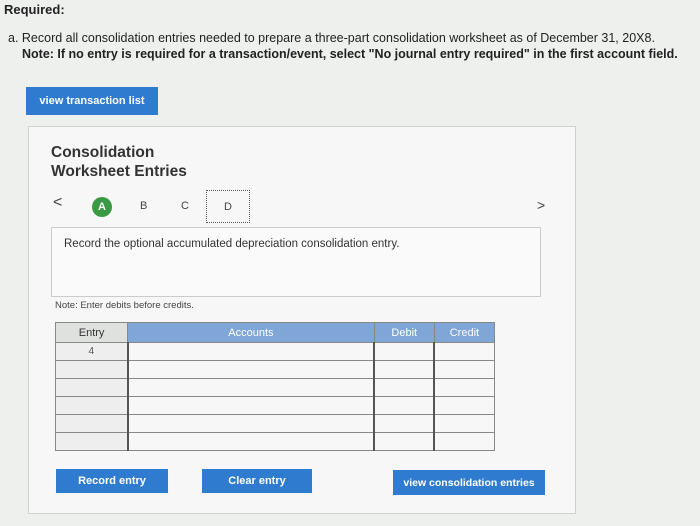 This screenshot has height=526, width=700. Describe the element at coordinates (469, 482) in the screenshot. I see `view-consolidation-entries-button: view consolidation entries` at that location.